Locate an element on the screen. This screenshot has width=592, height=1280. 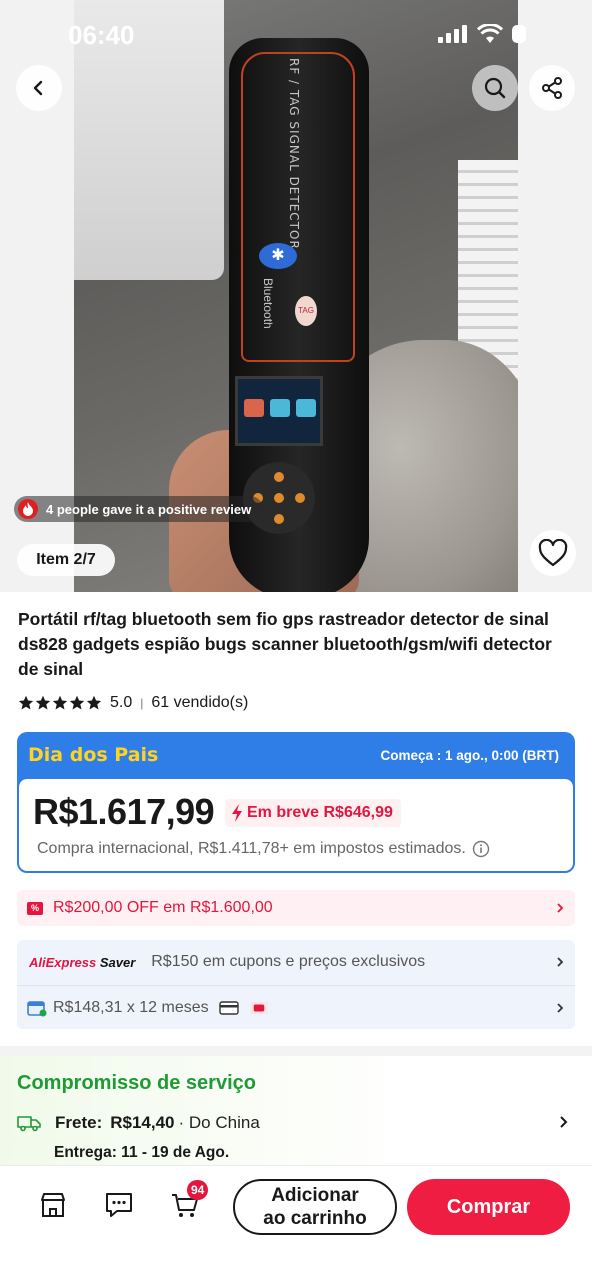
add-to-cart-label-line2: ao carrinho is located at coordinates (315, 1218).